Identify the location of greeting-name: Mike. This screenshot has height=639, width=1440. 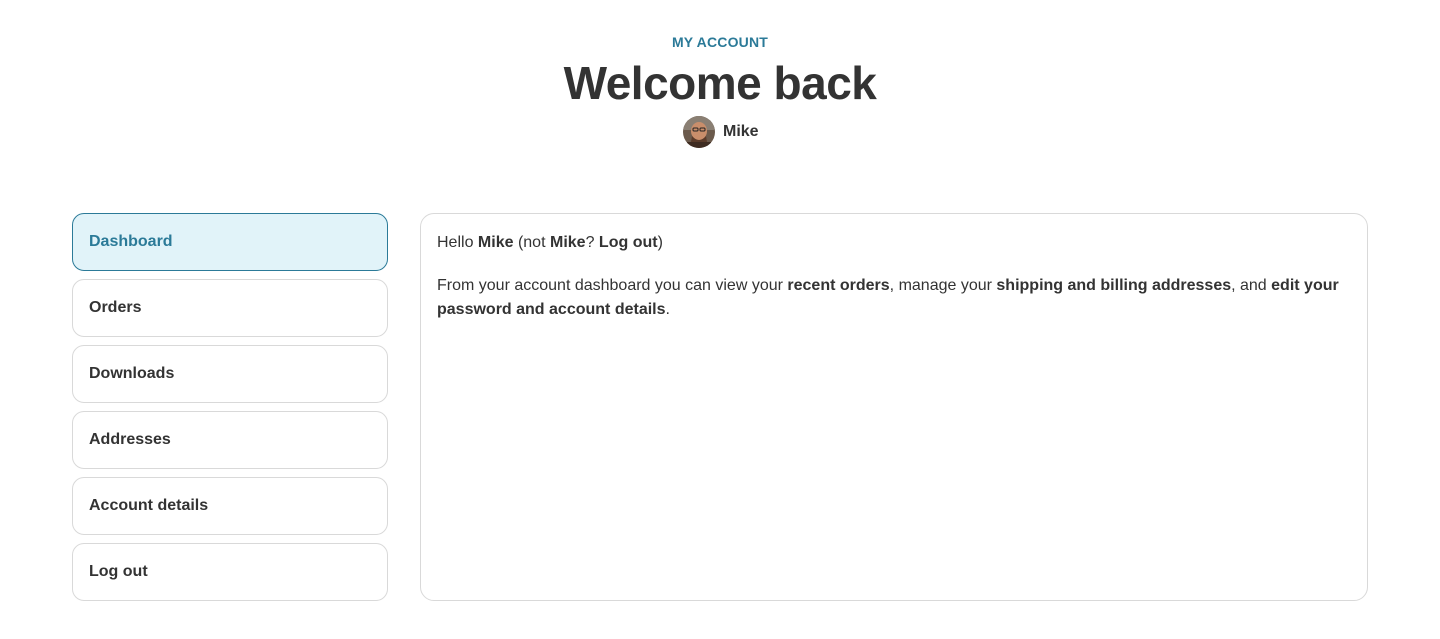
(495, 242).